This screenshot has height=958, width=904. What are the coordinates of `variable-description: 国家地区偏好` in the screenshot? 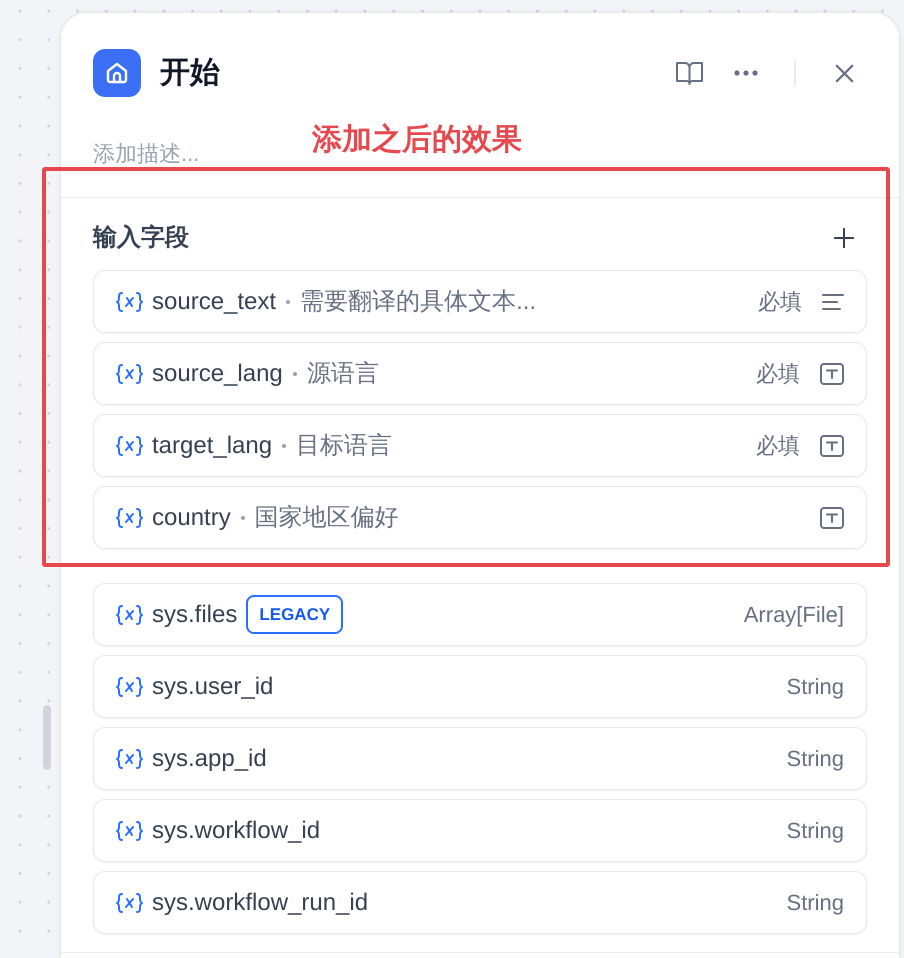 It's located at (326, 517).